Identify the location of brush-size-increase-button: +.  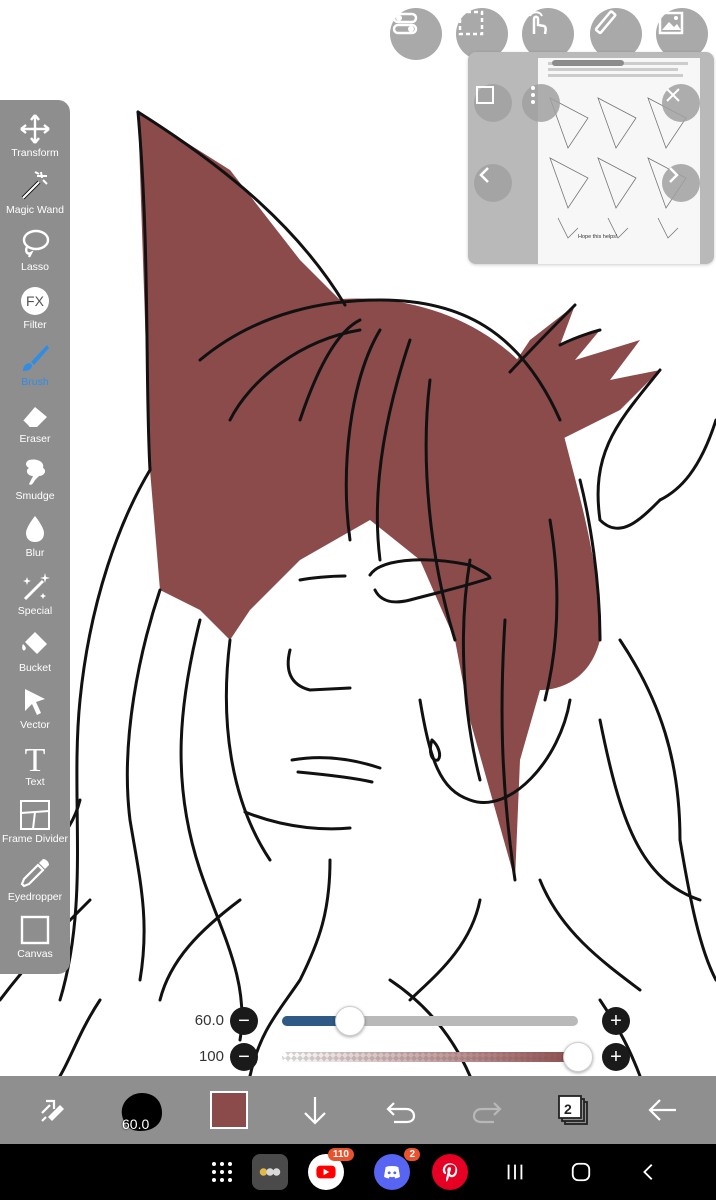
(616, 1021).